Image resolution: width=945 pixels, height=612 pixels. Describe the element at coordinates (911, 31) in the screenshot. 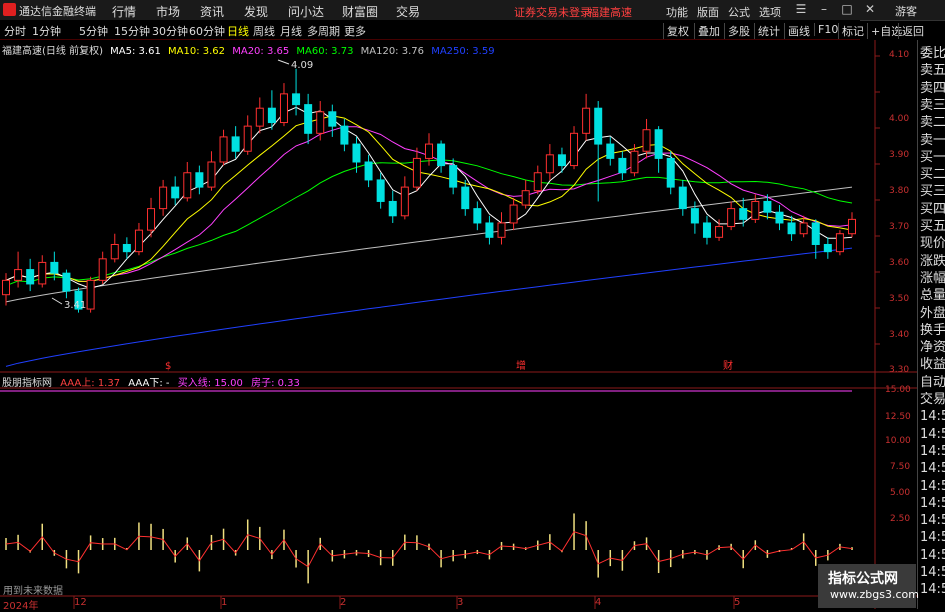

I see `toolbar-back: 返回` at that location.